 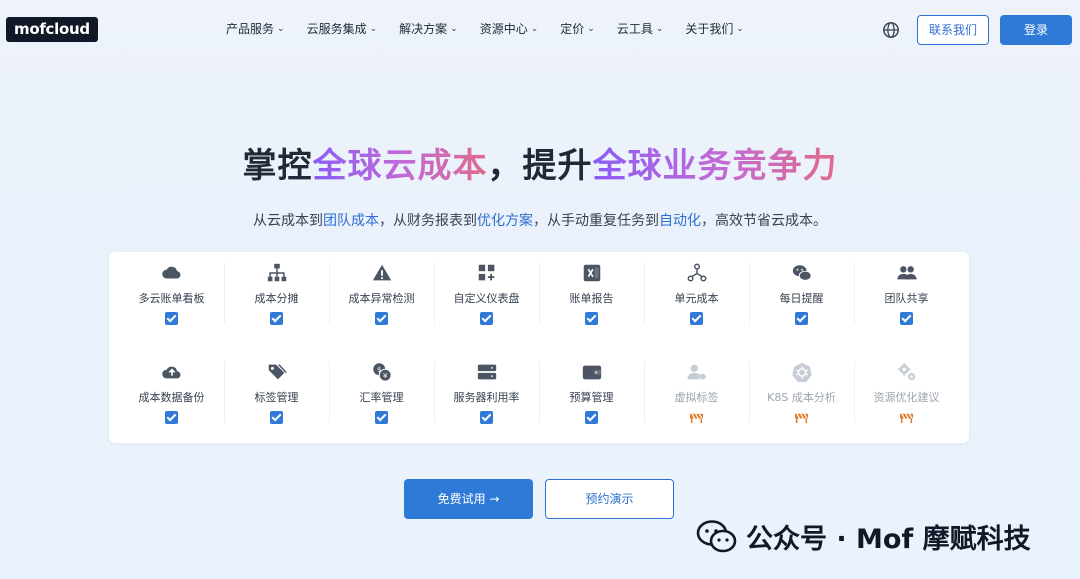 What do you see at coordinates (591, 372) in the screenshot?
I see `wallet-icon` at bounding box center [591, 372].